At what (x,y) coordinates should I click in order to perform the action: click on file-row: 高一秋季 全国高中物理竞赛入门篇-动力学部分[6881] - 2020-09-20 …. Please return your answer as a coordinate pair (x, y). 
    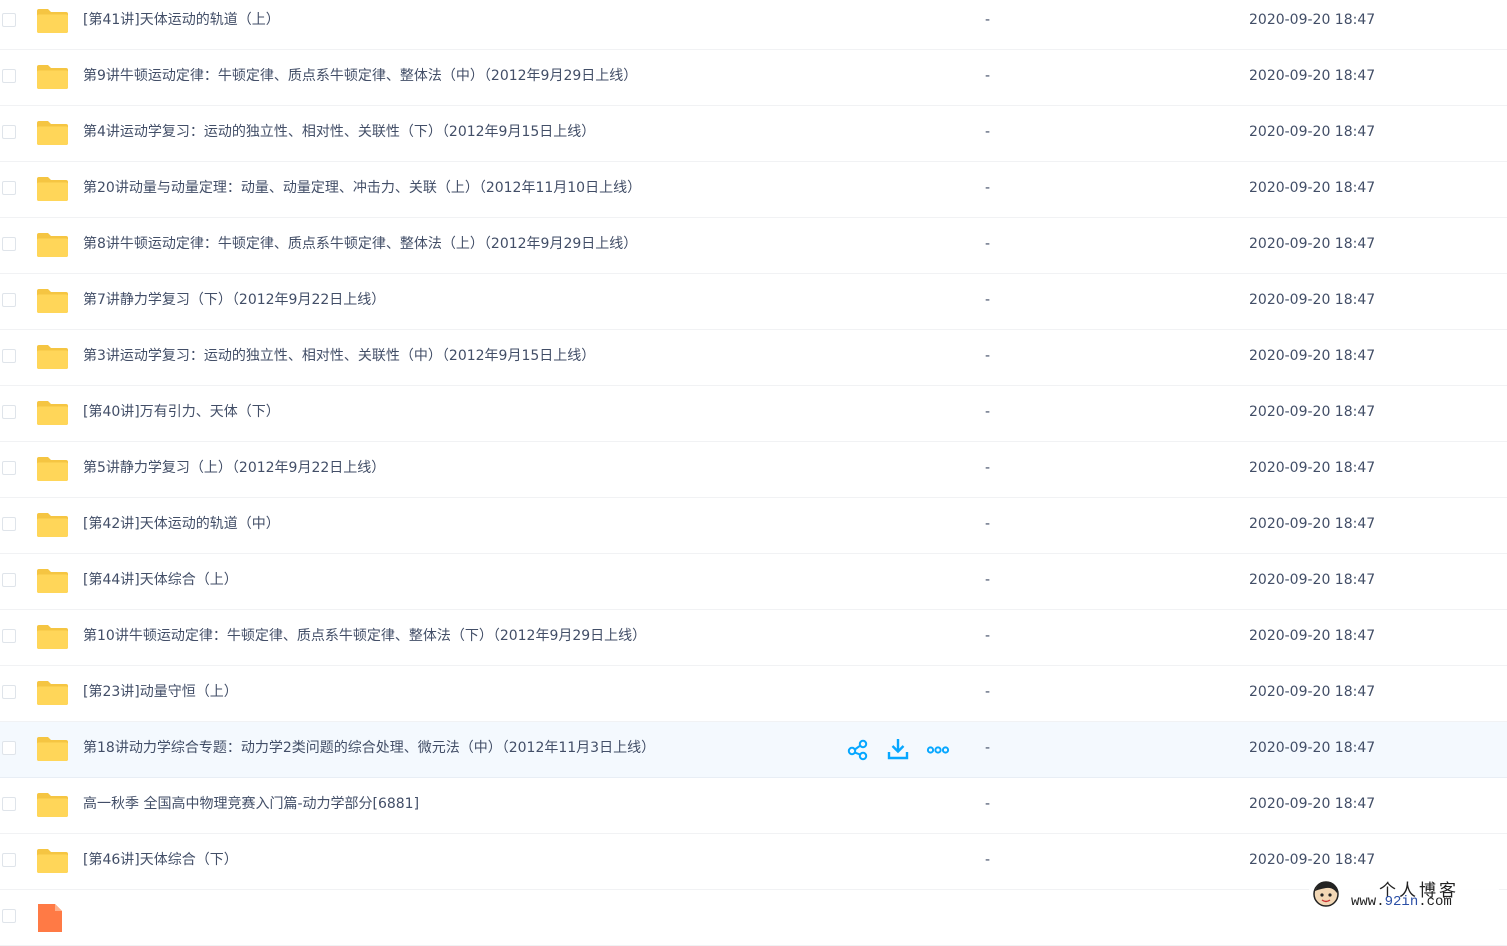
    Looking at the image, I should click on (753, 806).